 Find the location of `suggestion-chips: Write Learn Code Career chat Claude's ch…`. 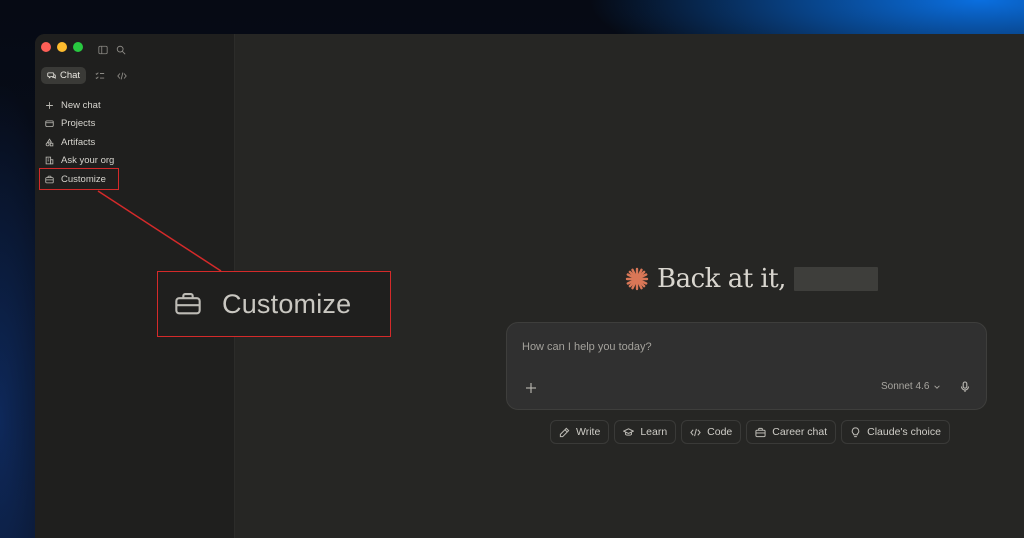

suggestion-chips: Write Learn Code Career chat Claude's ch… is located at coordinates (750, 432).